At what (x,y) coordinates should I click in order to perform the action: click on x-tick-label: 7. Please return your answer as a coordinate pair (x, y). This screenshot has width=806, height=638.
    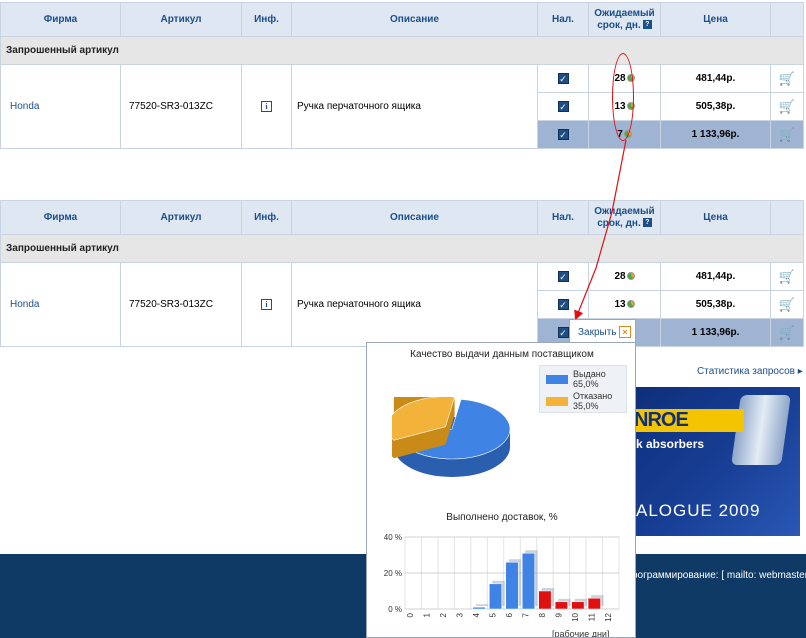
    Looking at the image, I should click on (525, 614).